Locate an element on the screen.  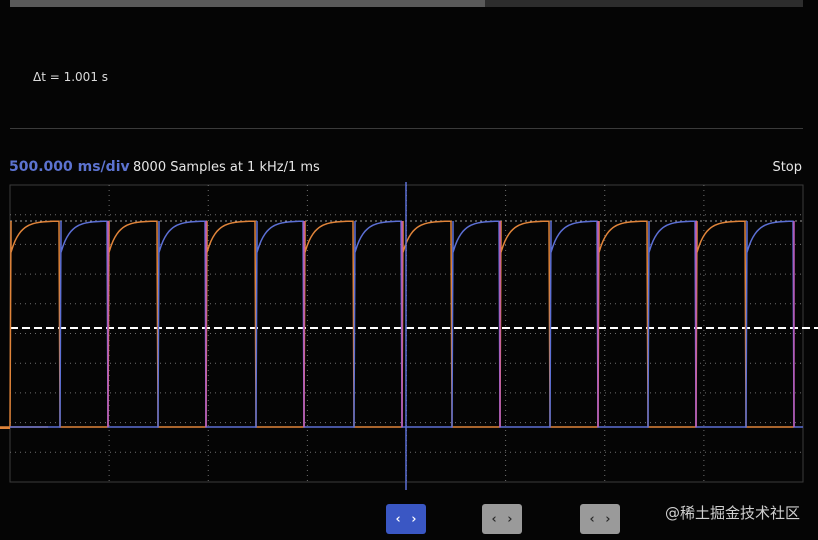
cursor-3-nav-button: ‹ › is located at coordinates (600, 519).